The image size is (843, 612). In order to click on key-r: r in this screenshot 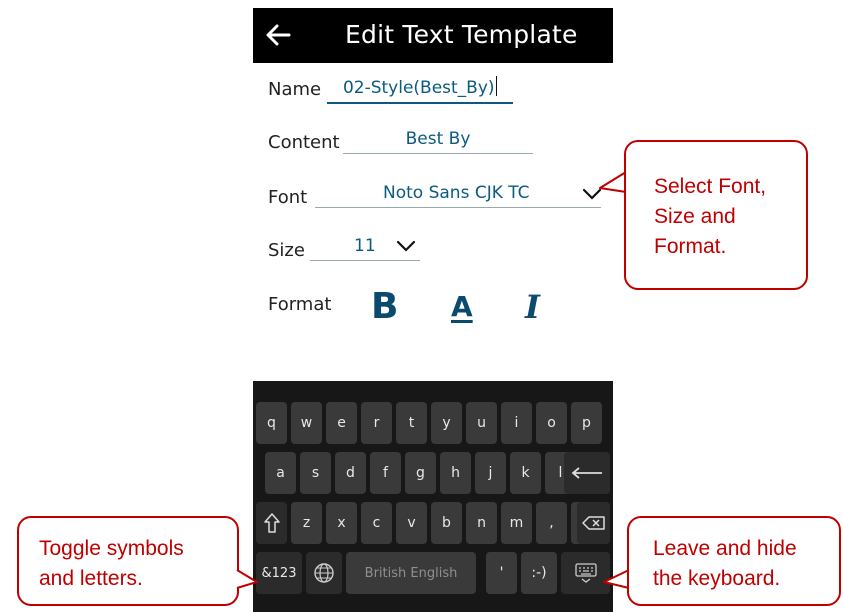, I will do `click(376, 423)`.